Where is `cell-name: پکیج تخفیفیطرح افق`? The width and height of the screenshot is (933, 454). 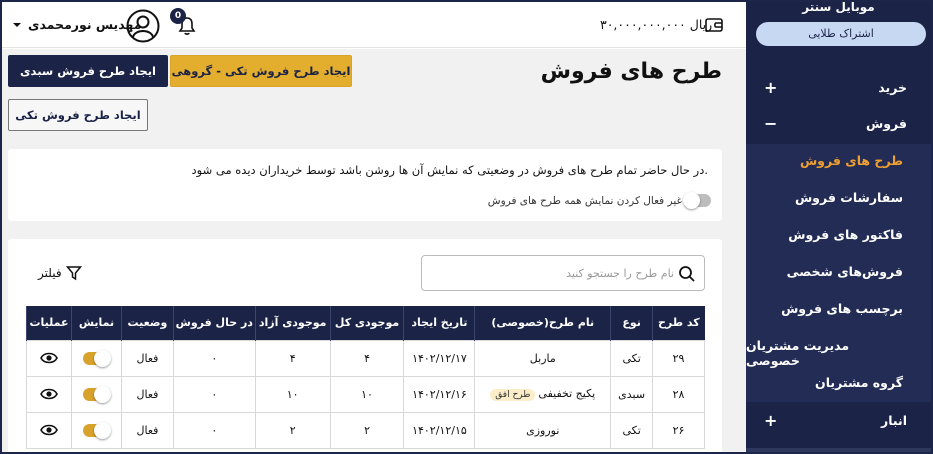 cell-name: پکیج تخفیفیطرح افق is located at coordinates (543, 394).